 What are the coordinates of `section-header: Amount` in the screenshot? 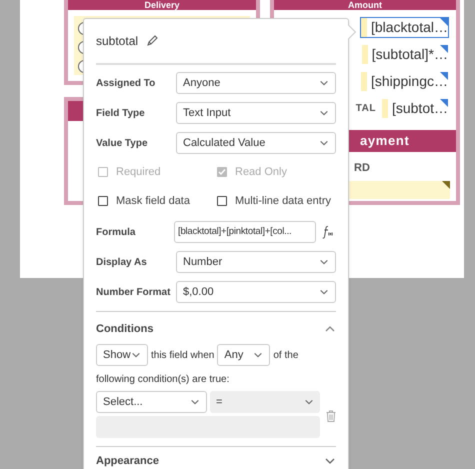 It's located at (365, 5).